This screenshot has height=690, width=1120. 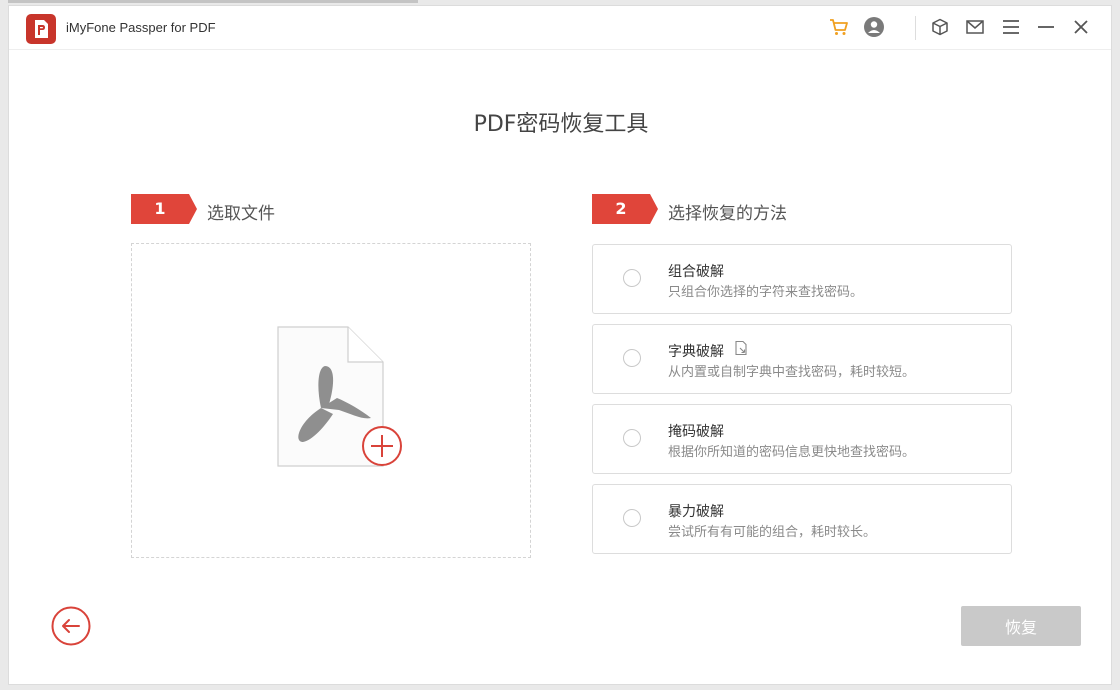 I want to click on title-bar: iMyFone Passper for PDF, so click(x=560, y=28).